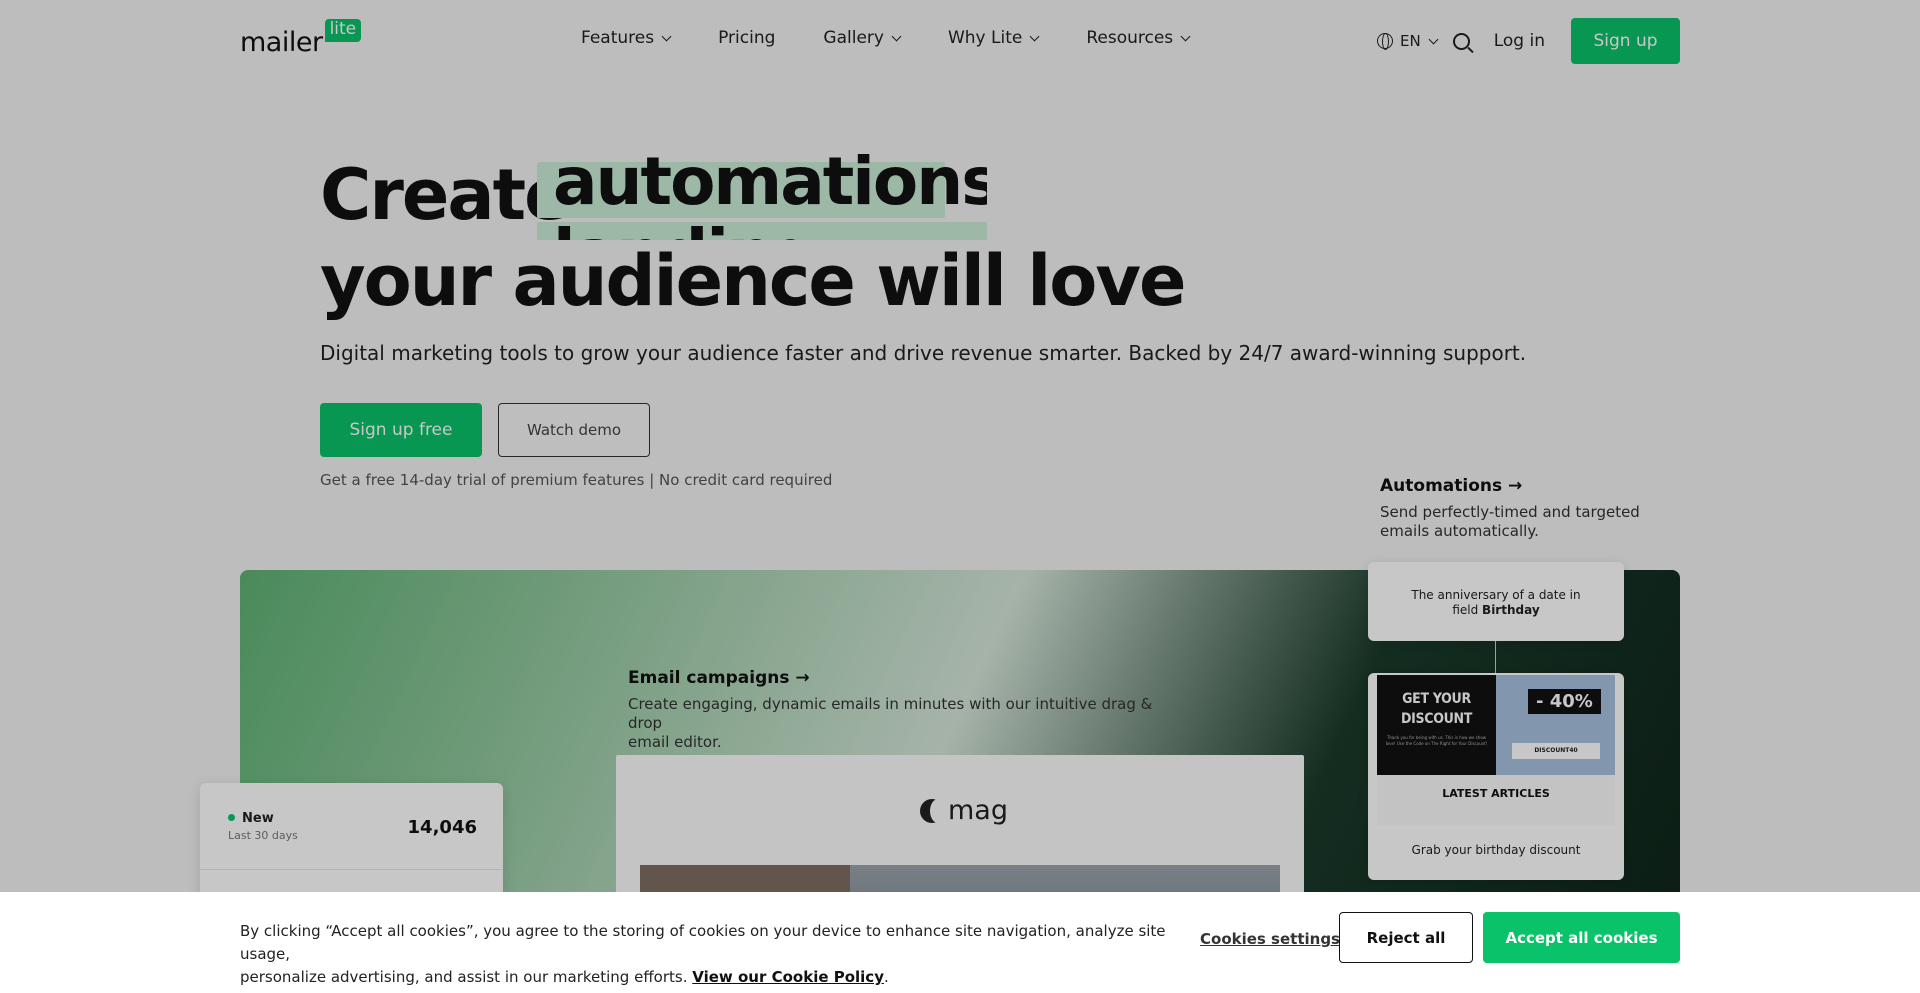 The height and width of the screenshot is (993, 1920). What do you see at coordinates (1130, 38) in the screenshot?
I see `nav-item-label: Resources` at bounding box center [1130, 38].